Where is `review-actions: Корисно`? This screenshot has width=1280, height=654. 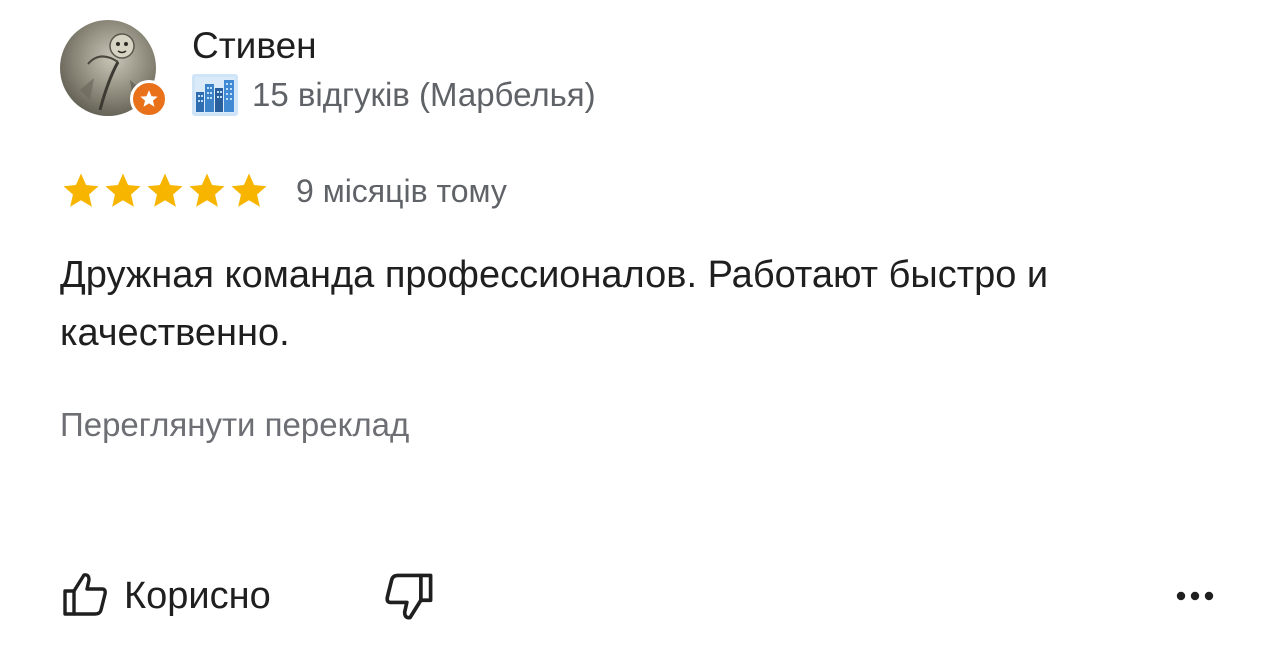
review-actions: Корисно is located at coordinates (640, 596).